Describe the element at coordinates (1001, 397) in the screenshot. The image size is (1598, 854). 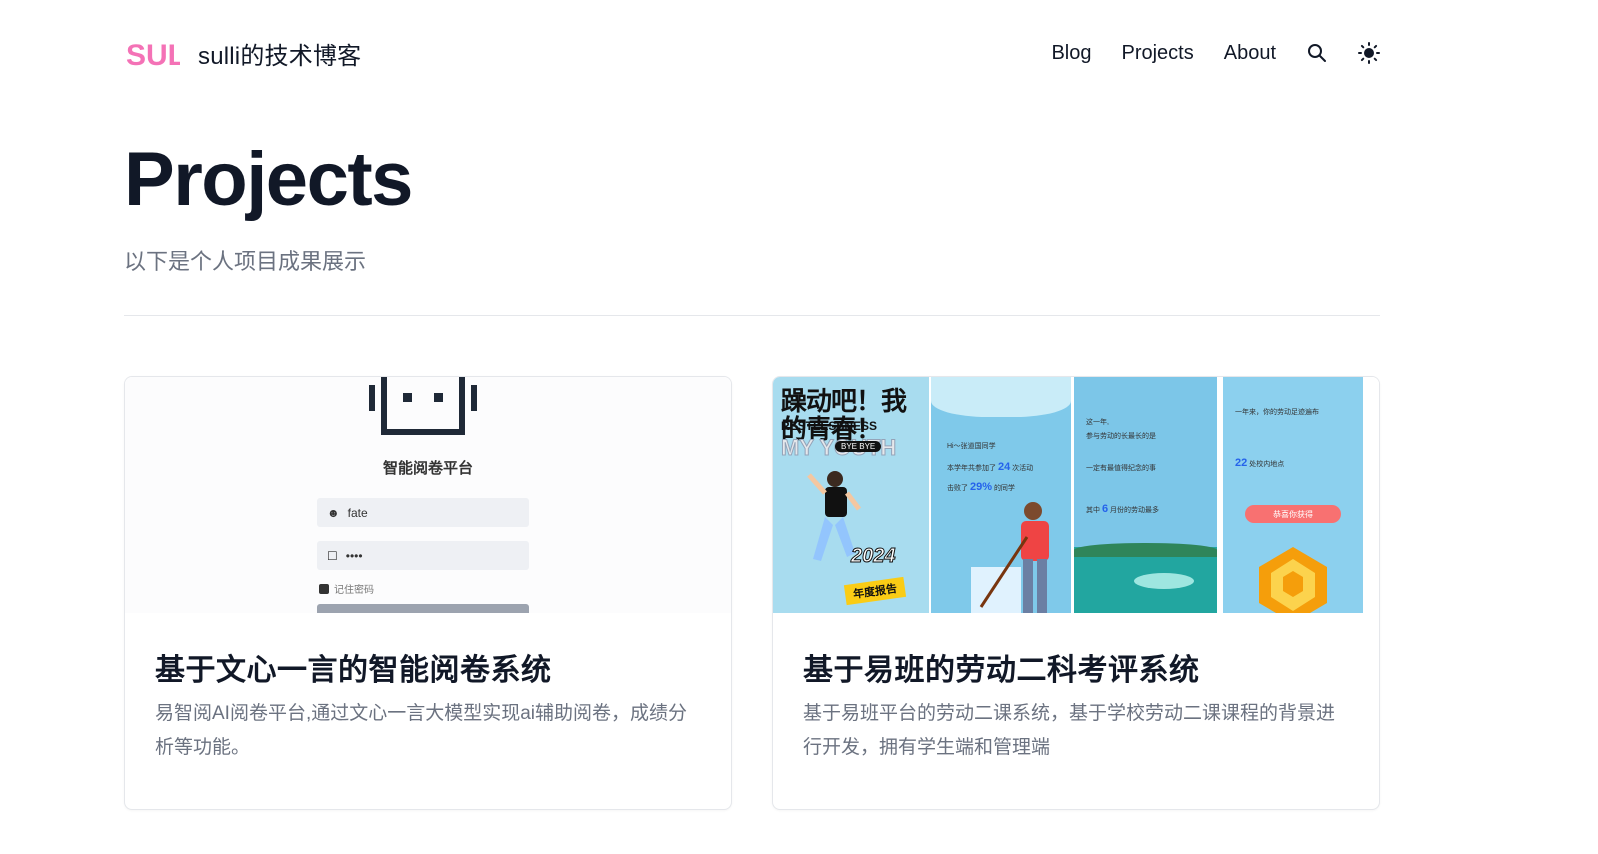
I see `cloud-shape` at that location.